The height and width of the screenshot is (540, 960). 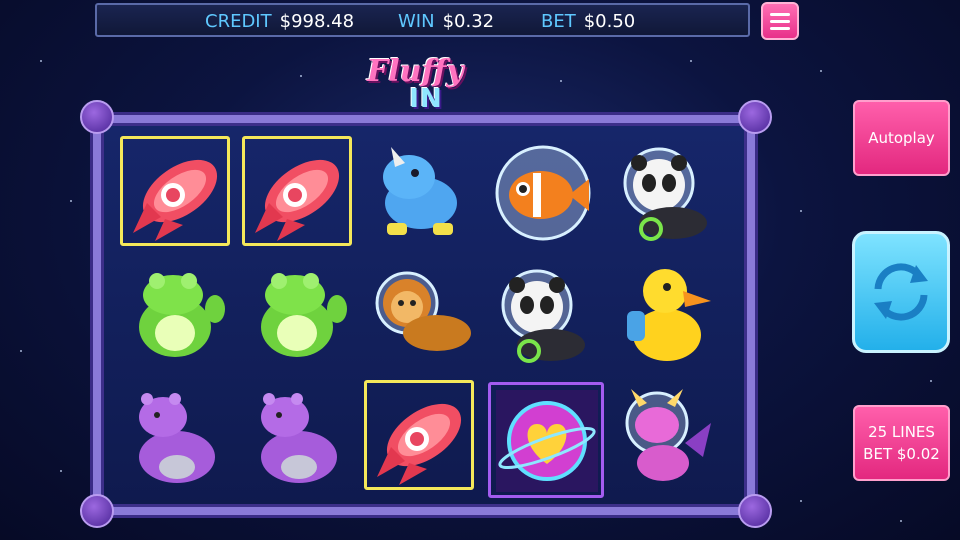 I want to click on bet-per-line-label: BET $0.02, so click(x=901, y=454).